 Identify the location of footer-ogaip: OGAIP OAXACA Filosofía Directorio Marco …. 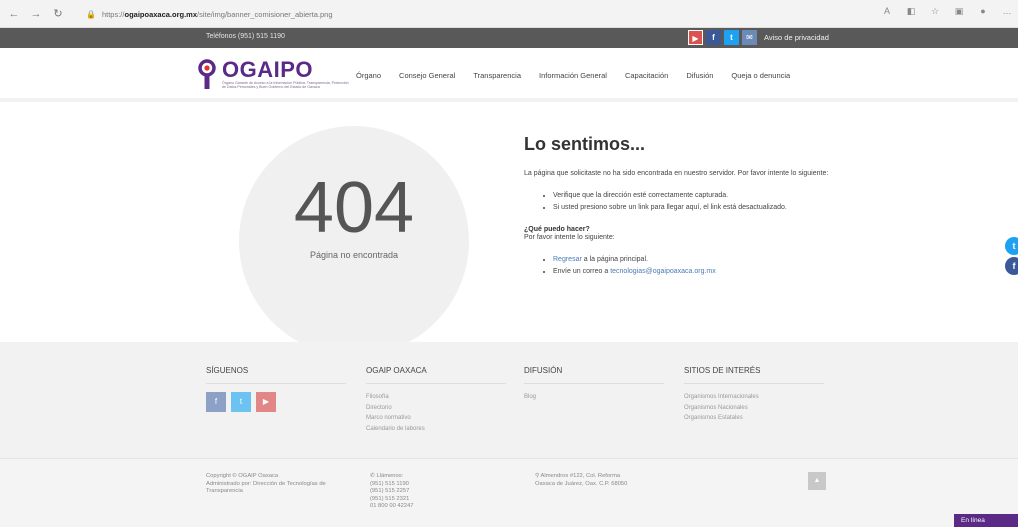
(436, 400).